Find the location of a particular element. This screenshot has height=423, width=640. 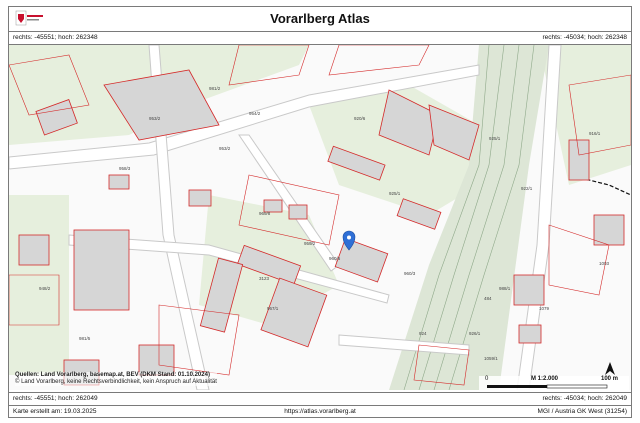

parcel-label: 484 is located at coordinates (488, 298).